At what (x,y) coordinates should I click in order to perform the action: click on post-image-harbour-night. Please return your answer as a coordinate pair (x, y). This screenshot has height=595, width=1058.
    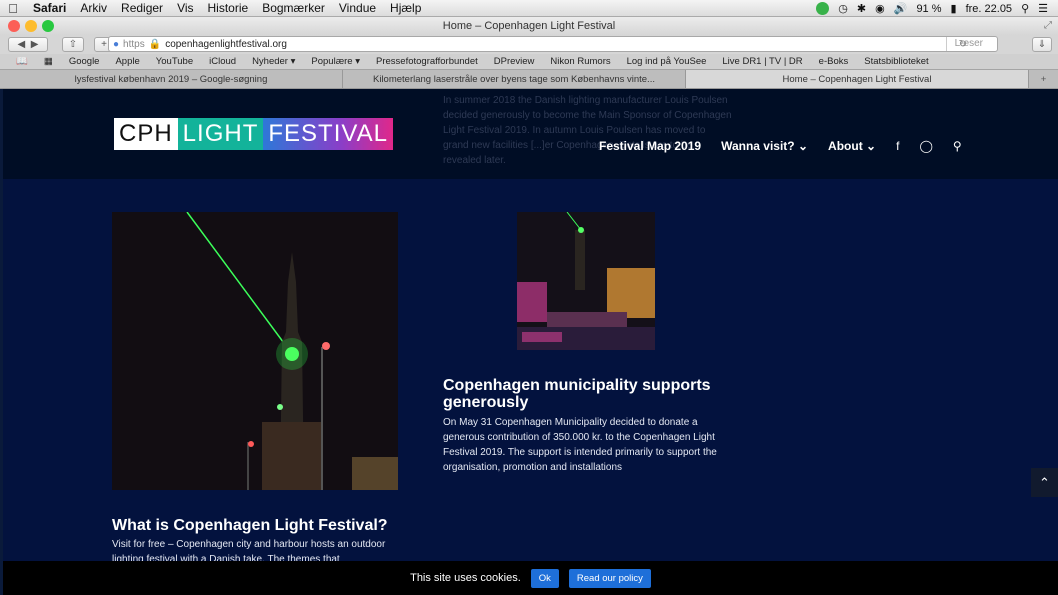
    Looking at the image, I should click on (586, 281).